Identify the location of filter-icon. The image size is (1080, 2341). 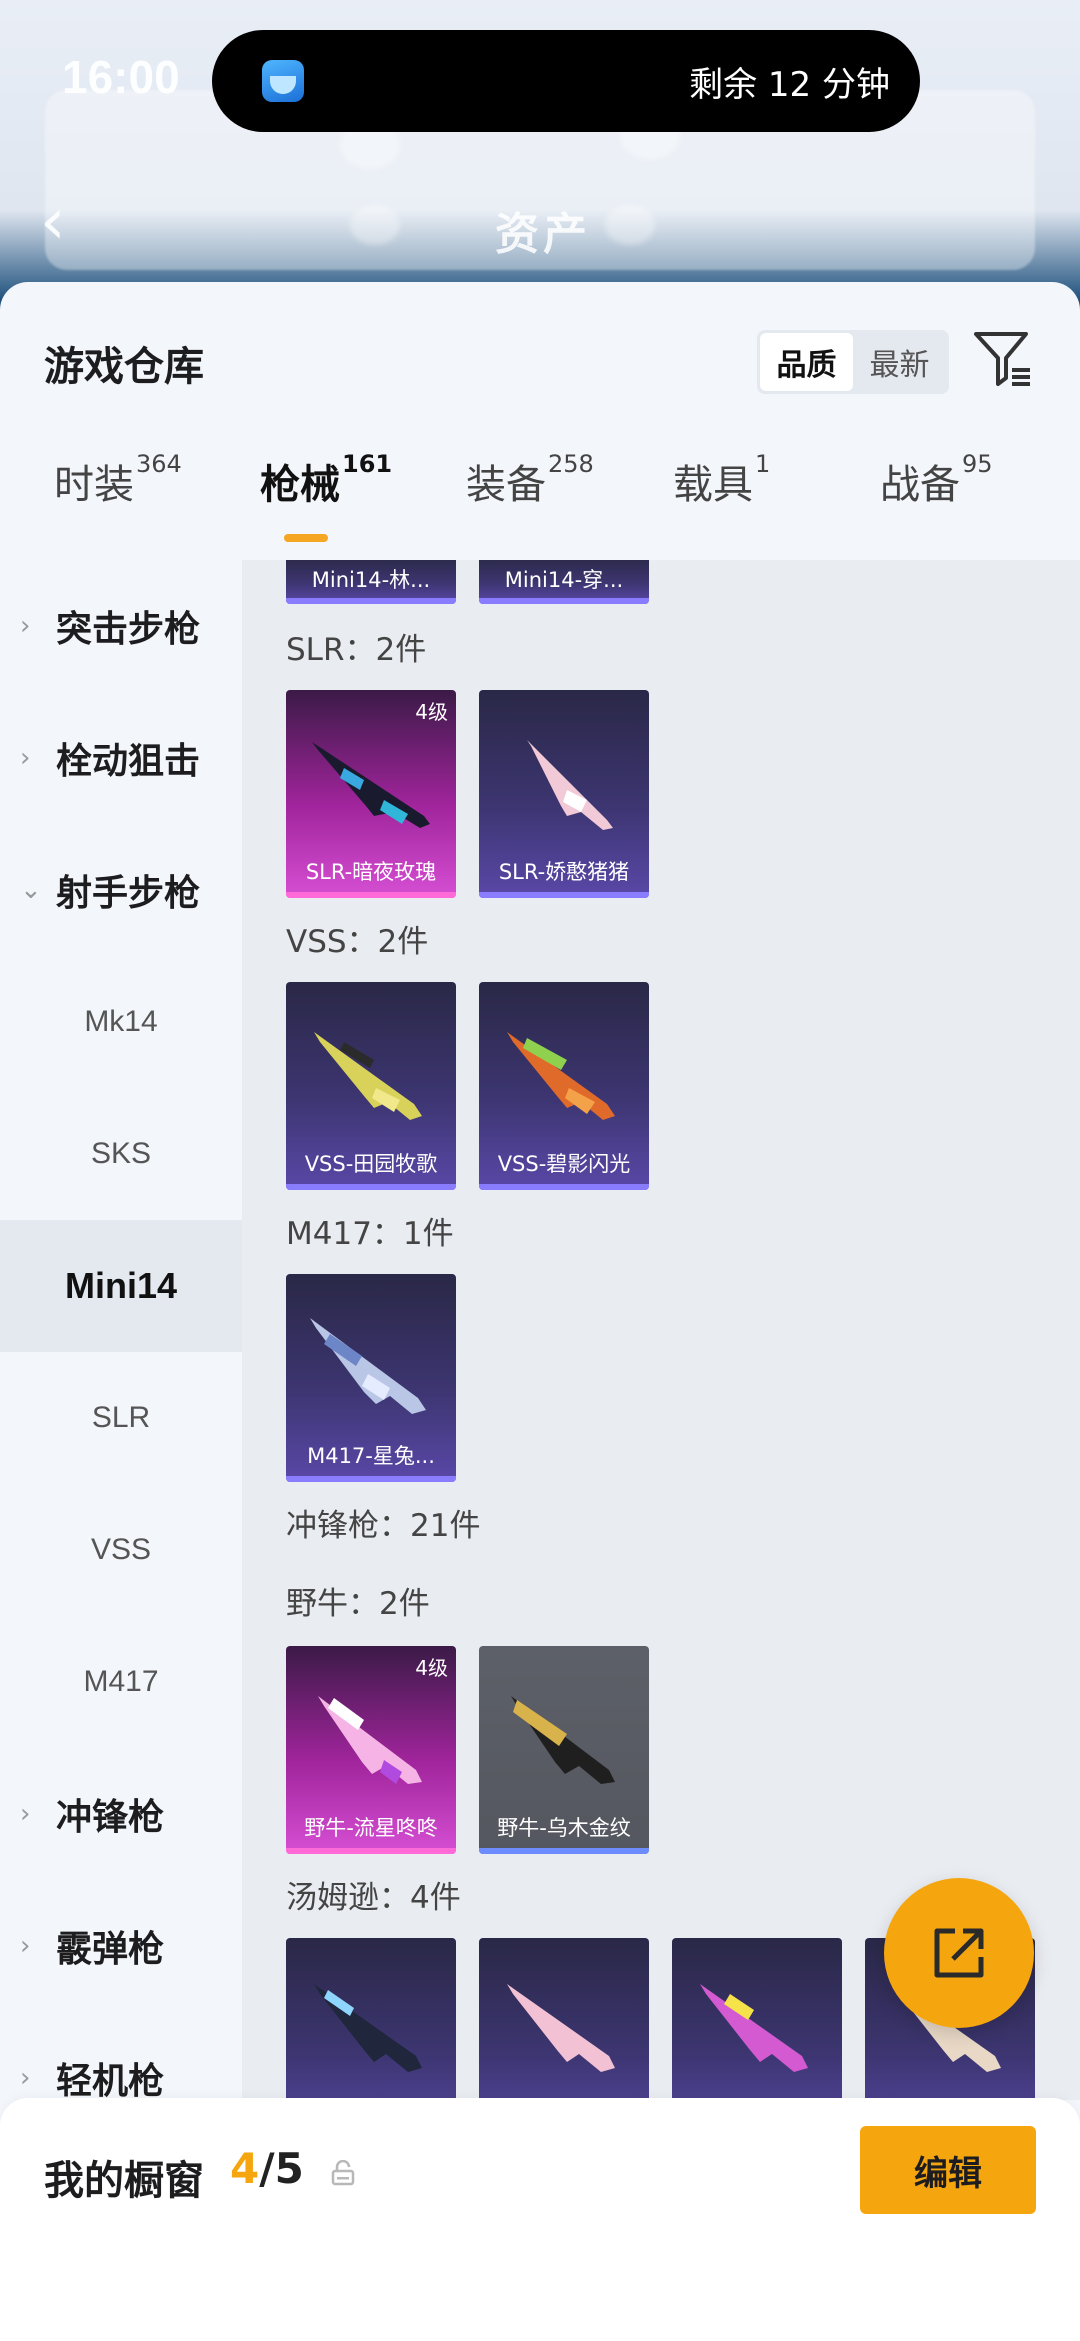
(1003, 359).